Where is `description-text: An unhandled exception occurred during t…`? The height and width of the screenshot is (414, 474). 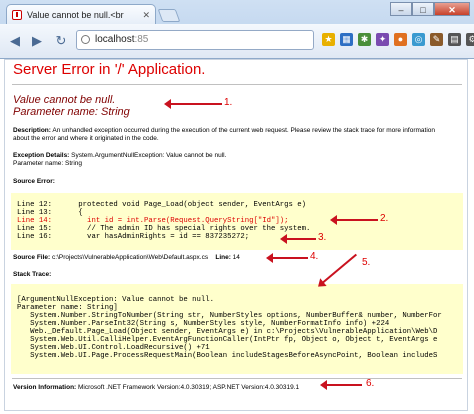 description-text: An unhandled exception occurred during t… is located at coordinates (224, 134).